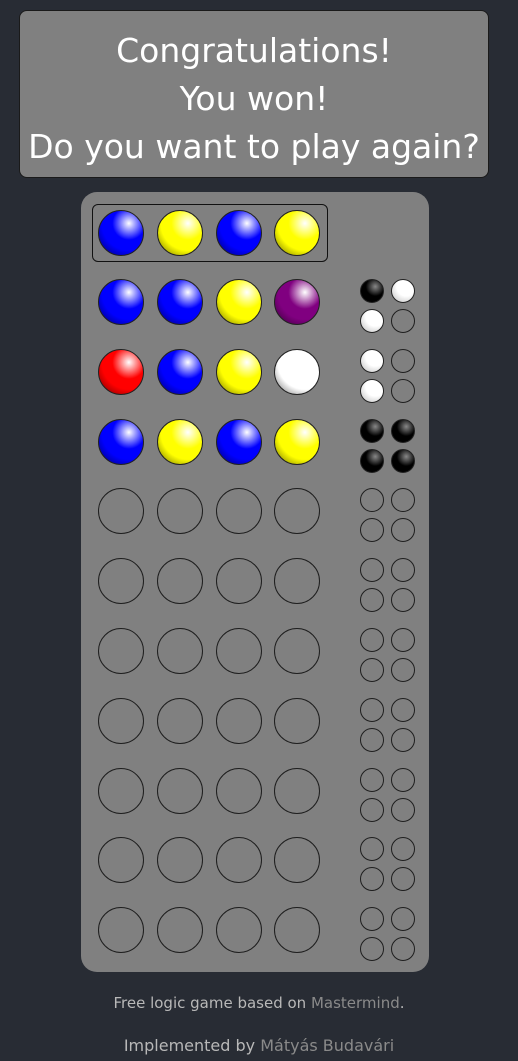  What do you see at coordinates (254, 50) in the screenshot?
I see `banner-title: Congratulations!` at bounding box center [254, 50].